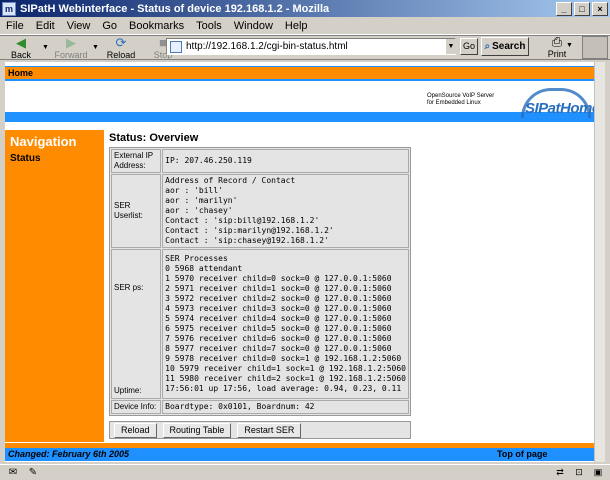  I want to click on close-button: ×, so click(600, 8).